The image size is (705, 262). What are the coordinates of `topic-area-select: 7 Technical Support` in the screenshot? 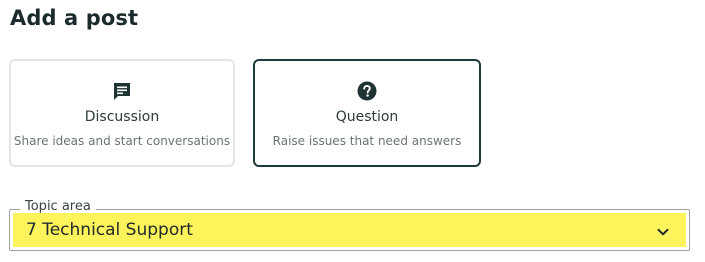 It's located at (349, 230).